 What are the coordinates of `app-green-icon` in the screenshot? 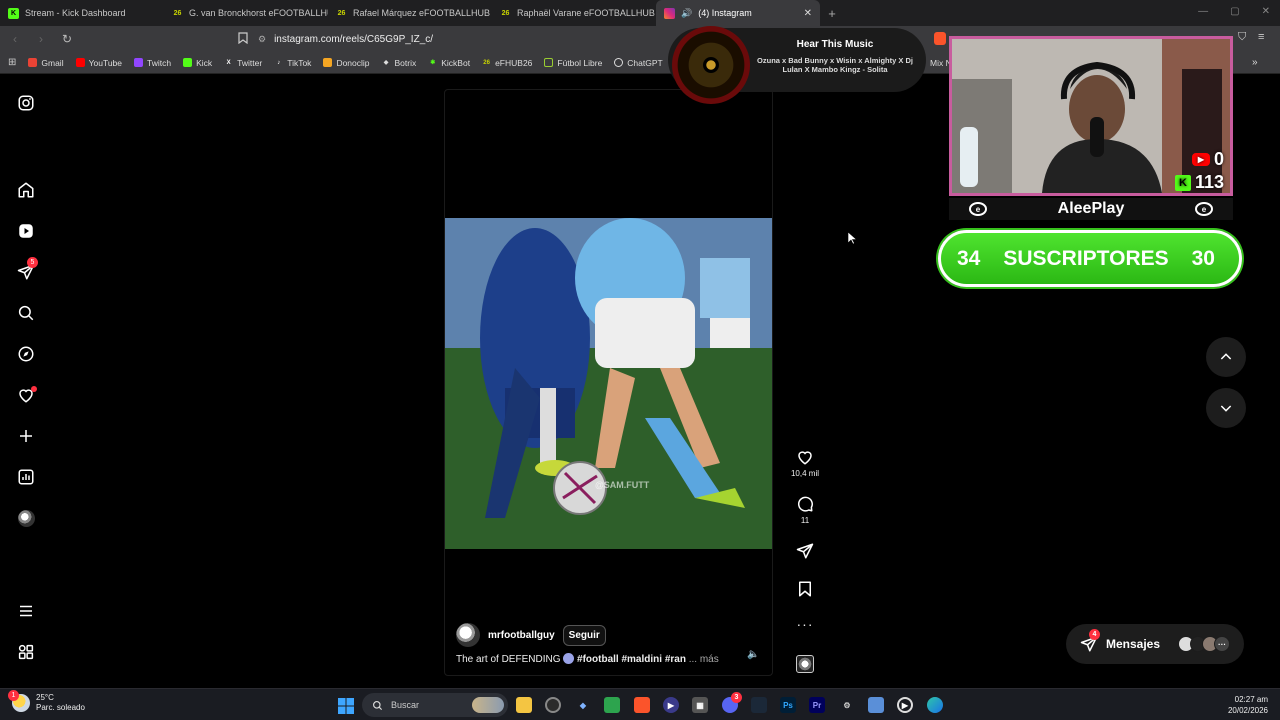 It's located at (612, 705).